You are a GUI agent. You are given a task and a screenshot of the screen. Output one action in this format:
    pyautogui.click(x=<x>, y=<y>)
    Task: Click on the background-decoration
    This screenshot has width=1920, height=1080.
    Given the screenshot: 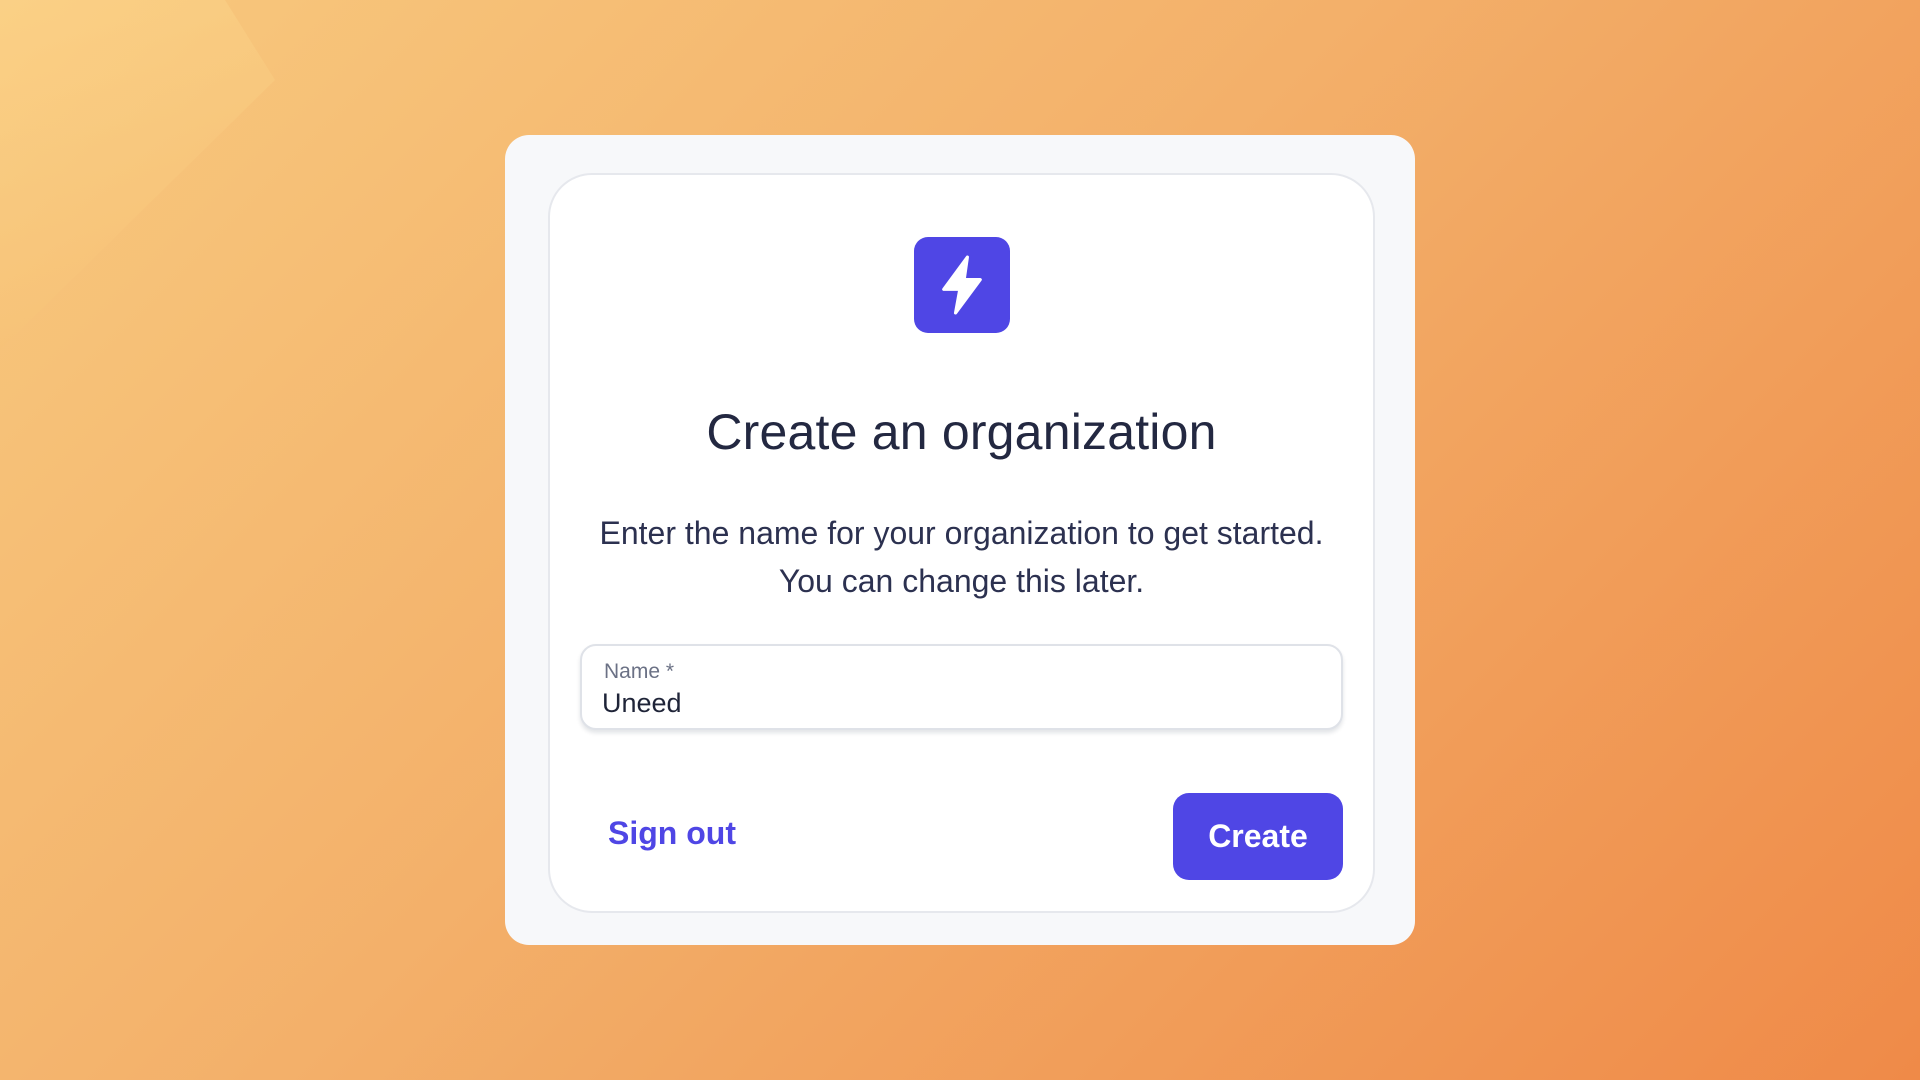 What is the action you would take?
    pyautogui.click(x=137, y=175)
    